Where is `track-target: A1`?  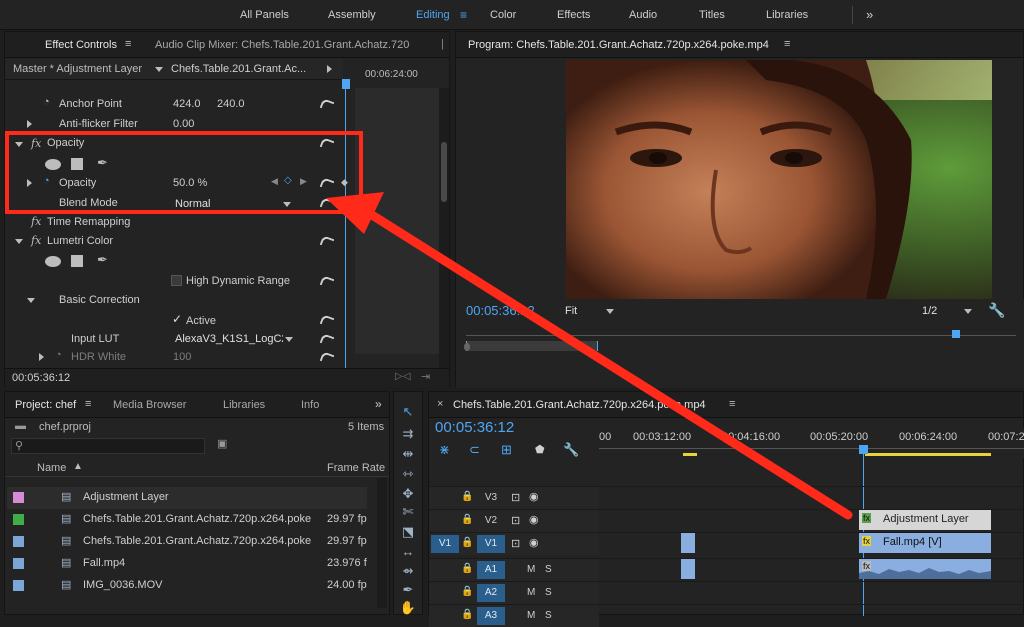 track-target: A1 is located at coordinates (491, 570).